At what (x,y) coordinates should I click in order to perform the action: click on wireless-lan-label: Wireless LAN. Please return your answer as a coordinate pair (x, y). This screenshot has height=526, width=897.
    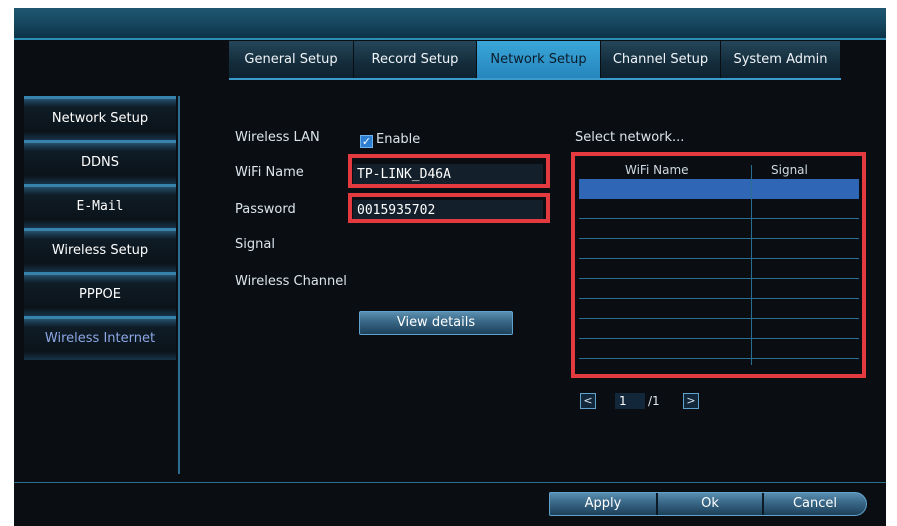
    Looking at the image, I should click on (277, 137).